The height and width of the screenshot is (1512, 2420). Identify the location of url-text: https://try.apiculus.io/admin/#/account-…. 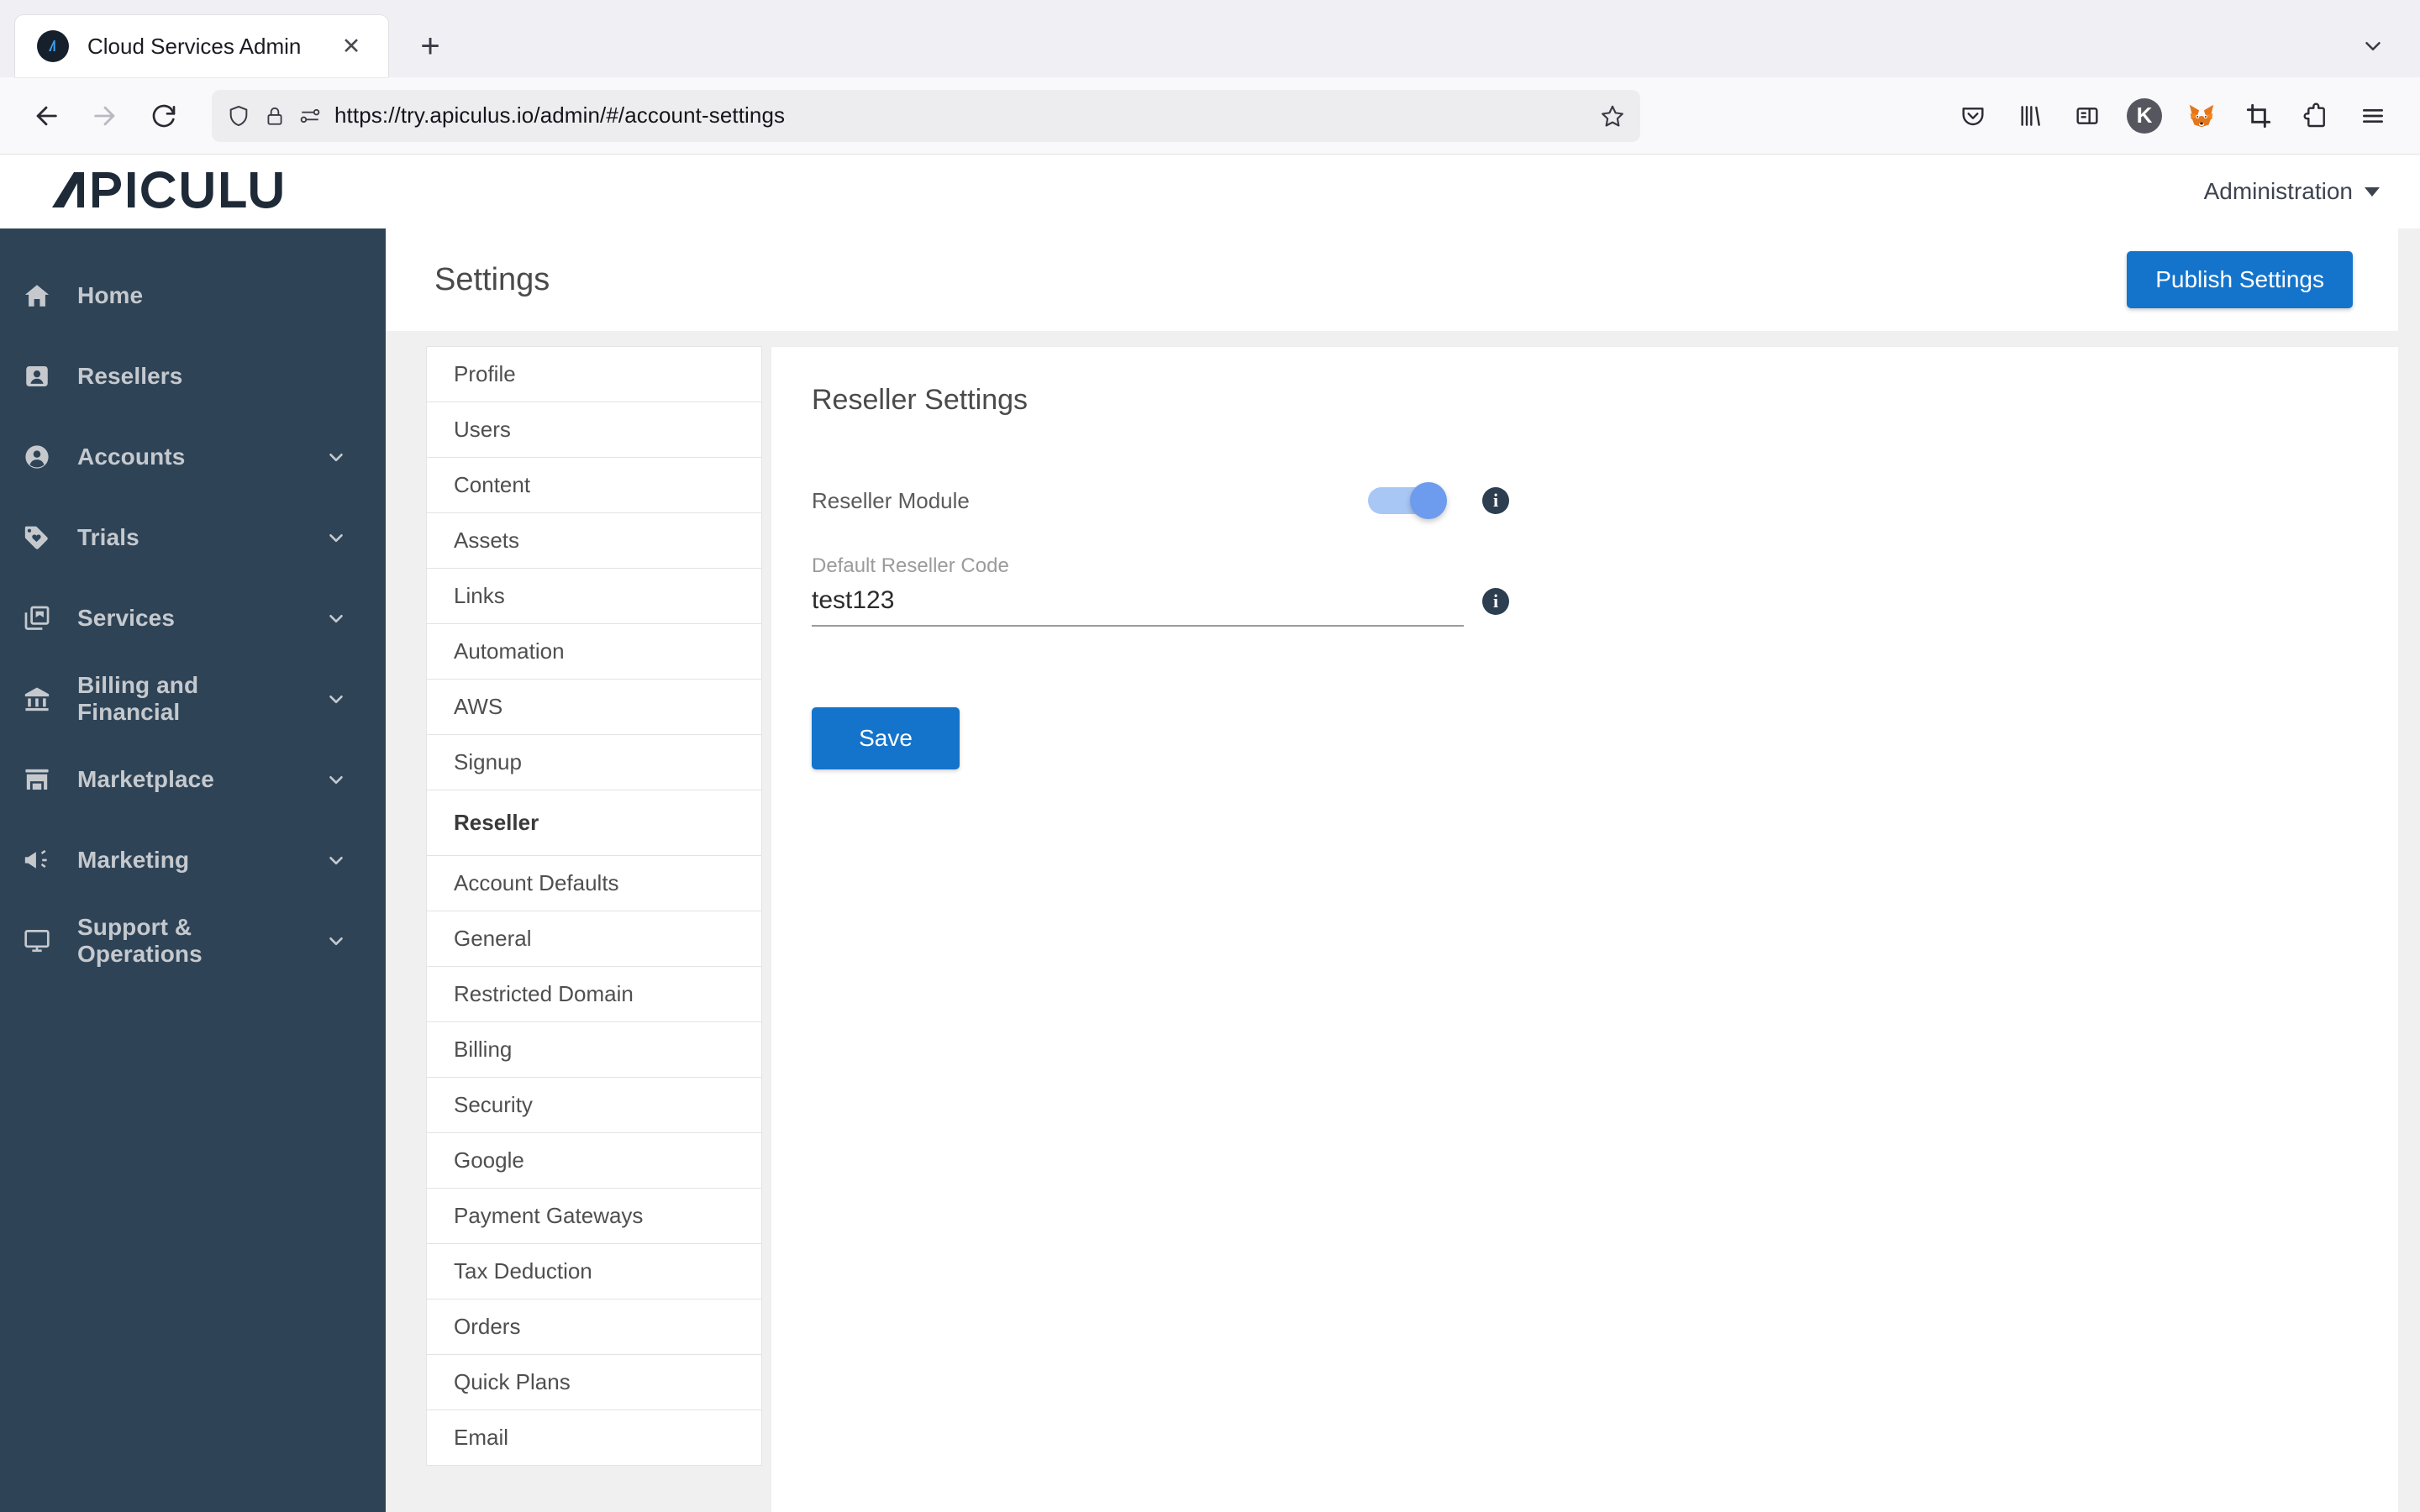
(960, 115).